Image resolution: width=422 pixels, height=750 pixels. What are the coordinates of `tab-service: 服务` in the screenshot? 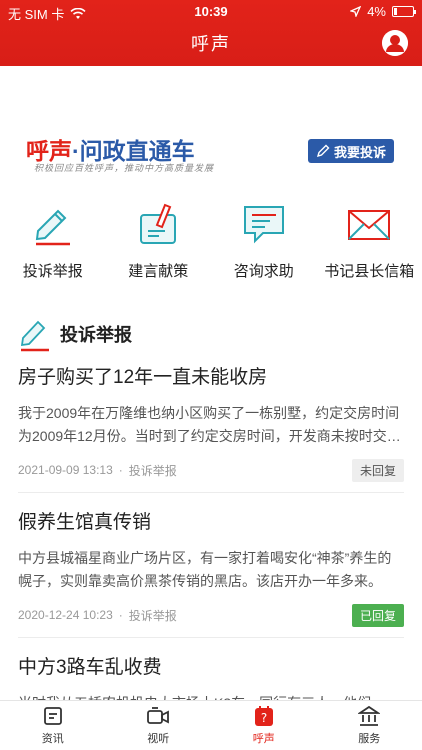 It's located at (369, 725).